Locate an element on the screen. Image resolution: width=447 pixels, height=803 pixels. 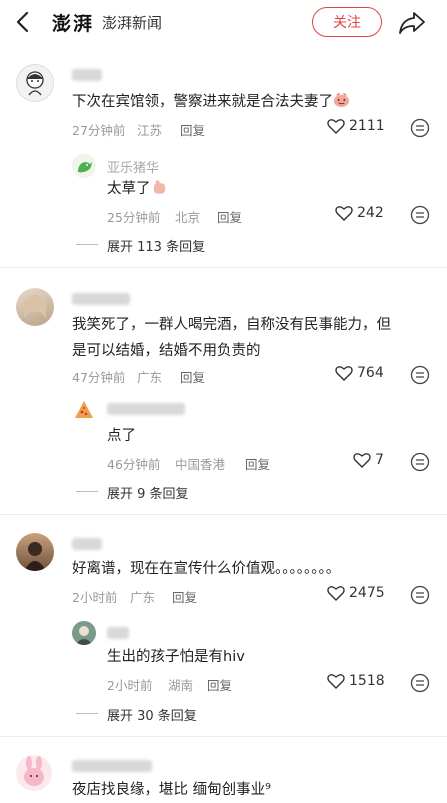
reply-time: 2小时前 is located at coordinates (130, 685).